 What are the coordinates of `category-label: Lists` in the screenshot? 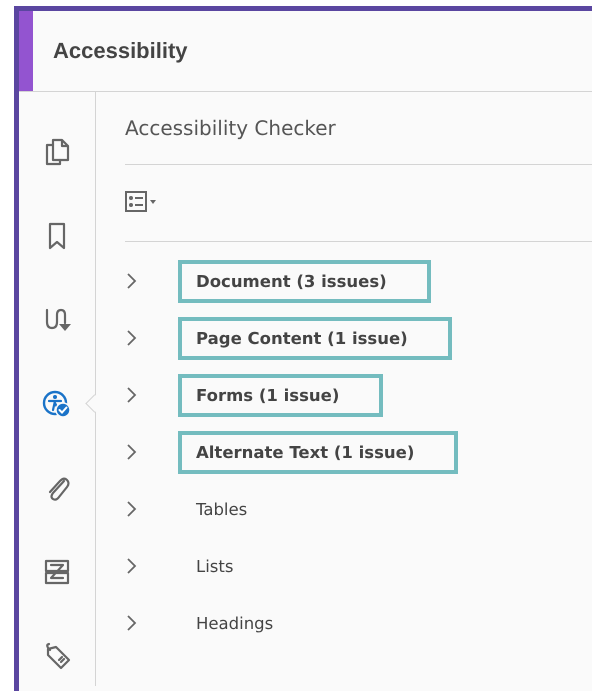 It's located at (228, 566).